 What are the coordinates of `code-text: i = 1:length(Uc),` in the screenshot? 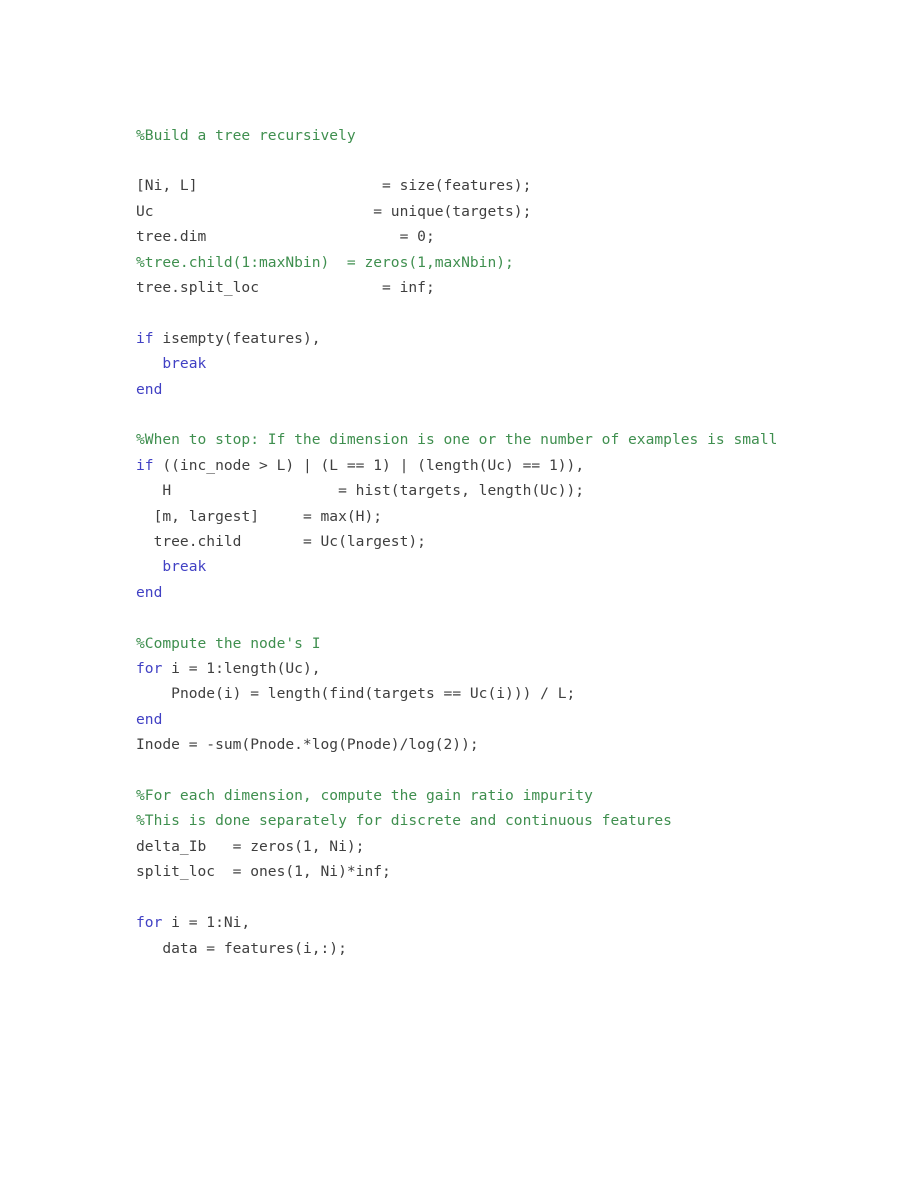 It's located at (241, 669).